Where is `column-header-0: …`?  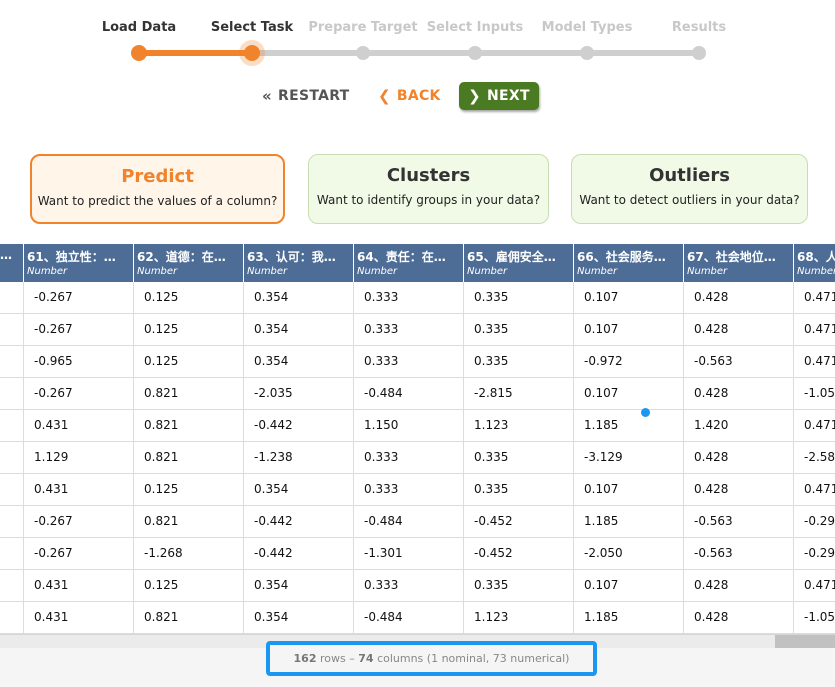
column-header-0: … is located at coordinates (12, 263).